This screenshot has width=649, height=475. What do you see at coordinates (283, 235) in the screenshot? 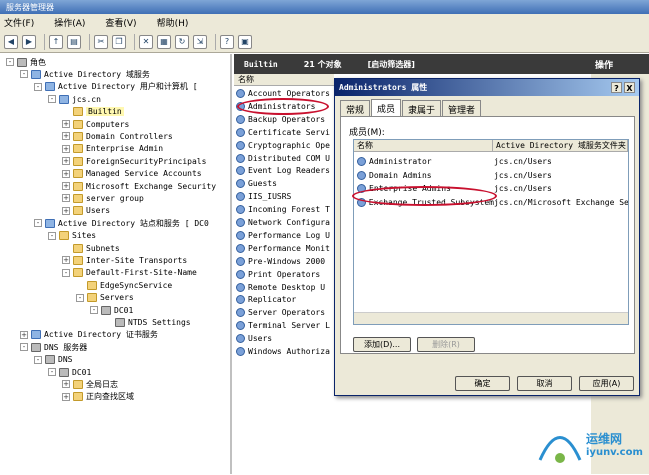
I see `list-item: Performance Log U` at bounding box center [283, 235].